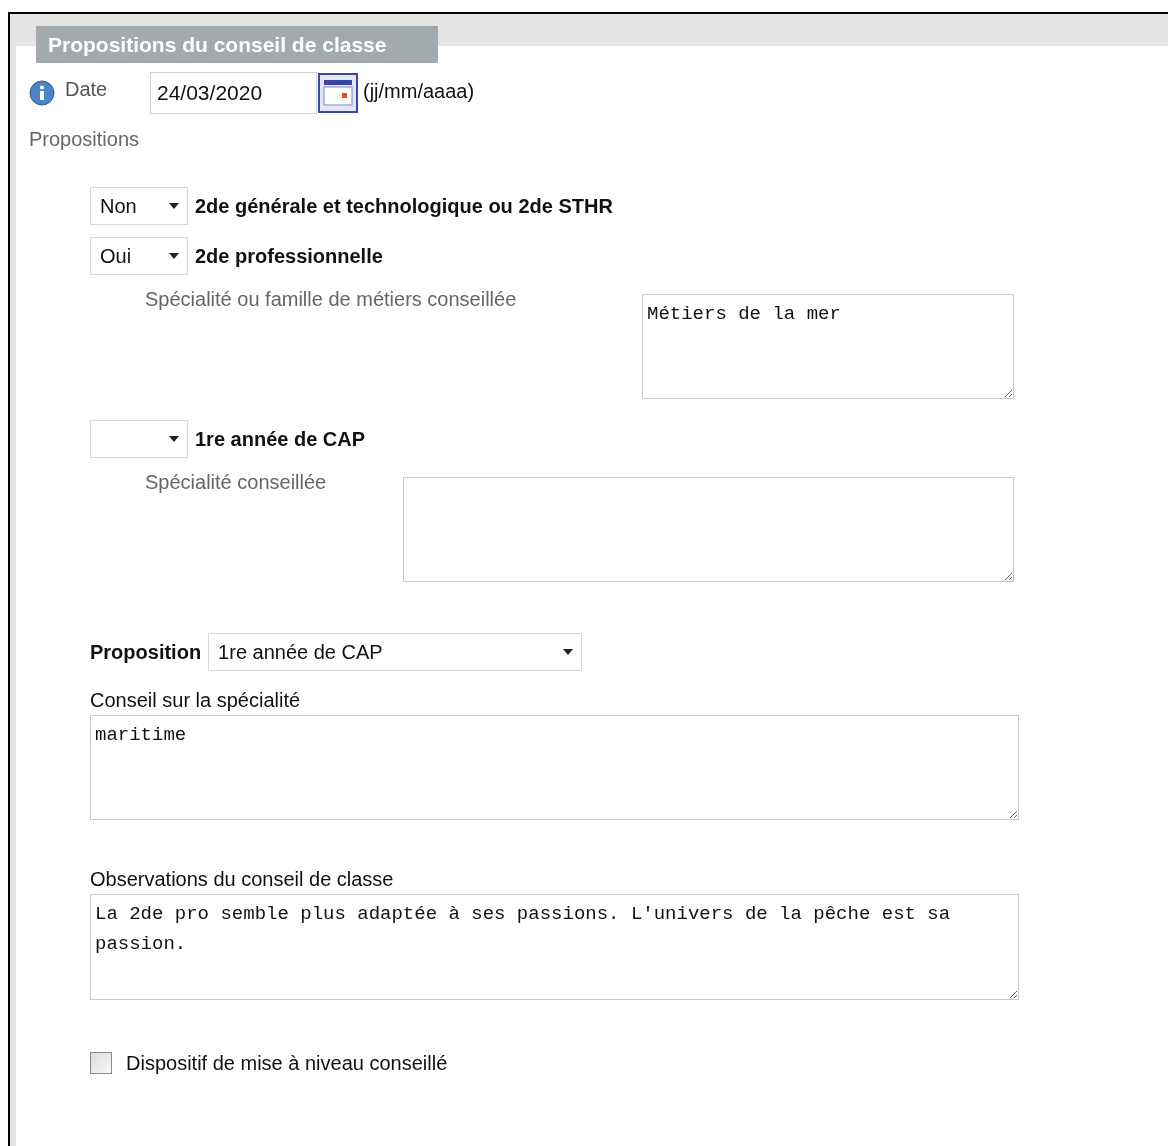  I want to click on checkbox, so click(101, 1063).